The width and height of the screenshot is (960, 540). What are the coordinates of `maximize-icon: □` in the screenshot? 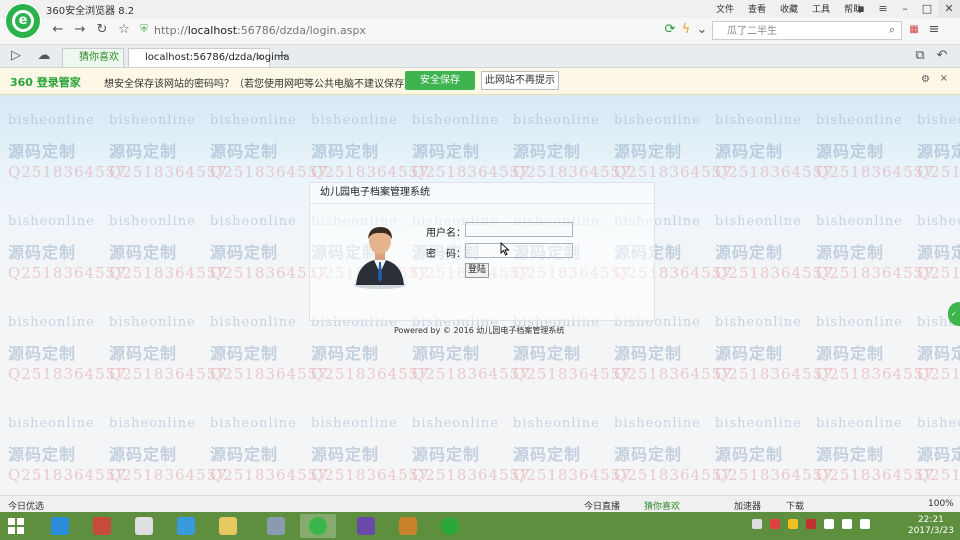 It's located at (927, 9).